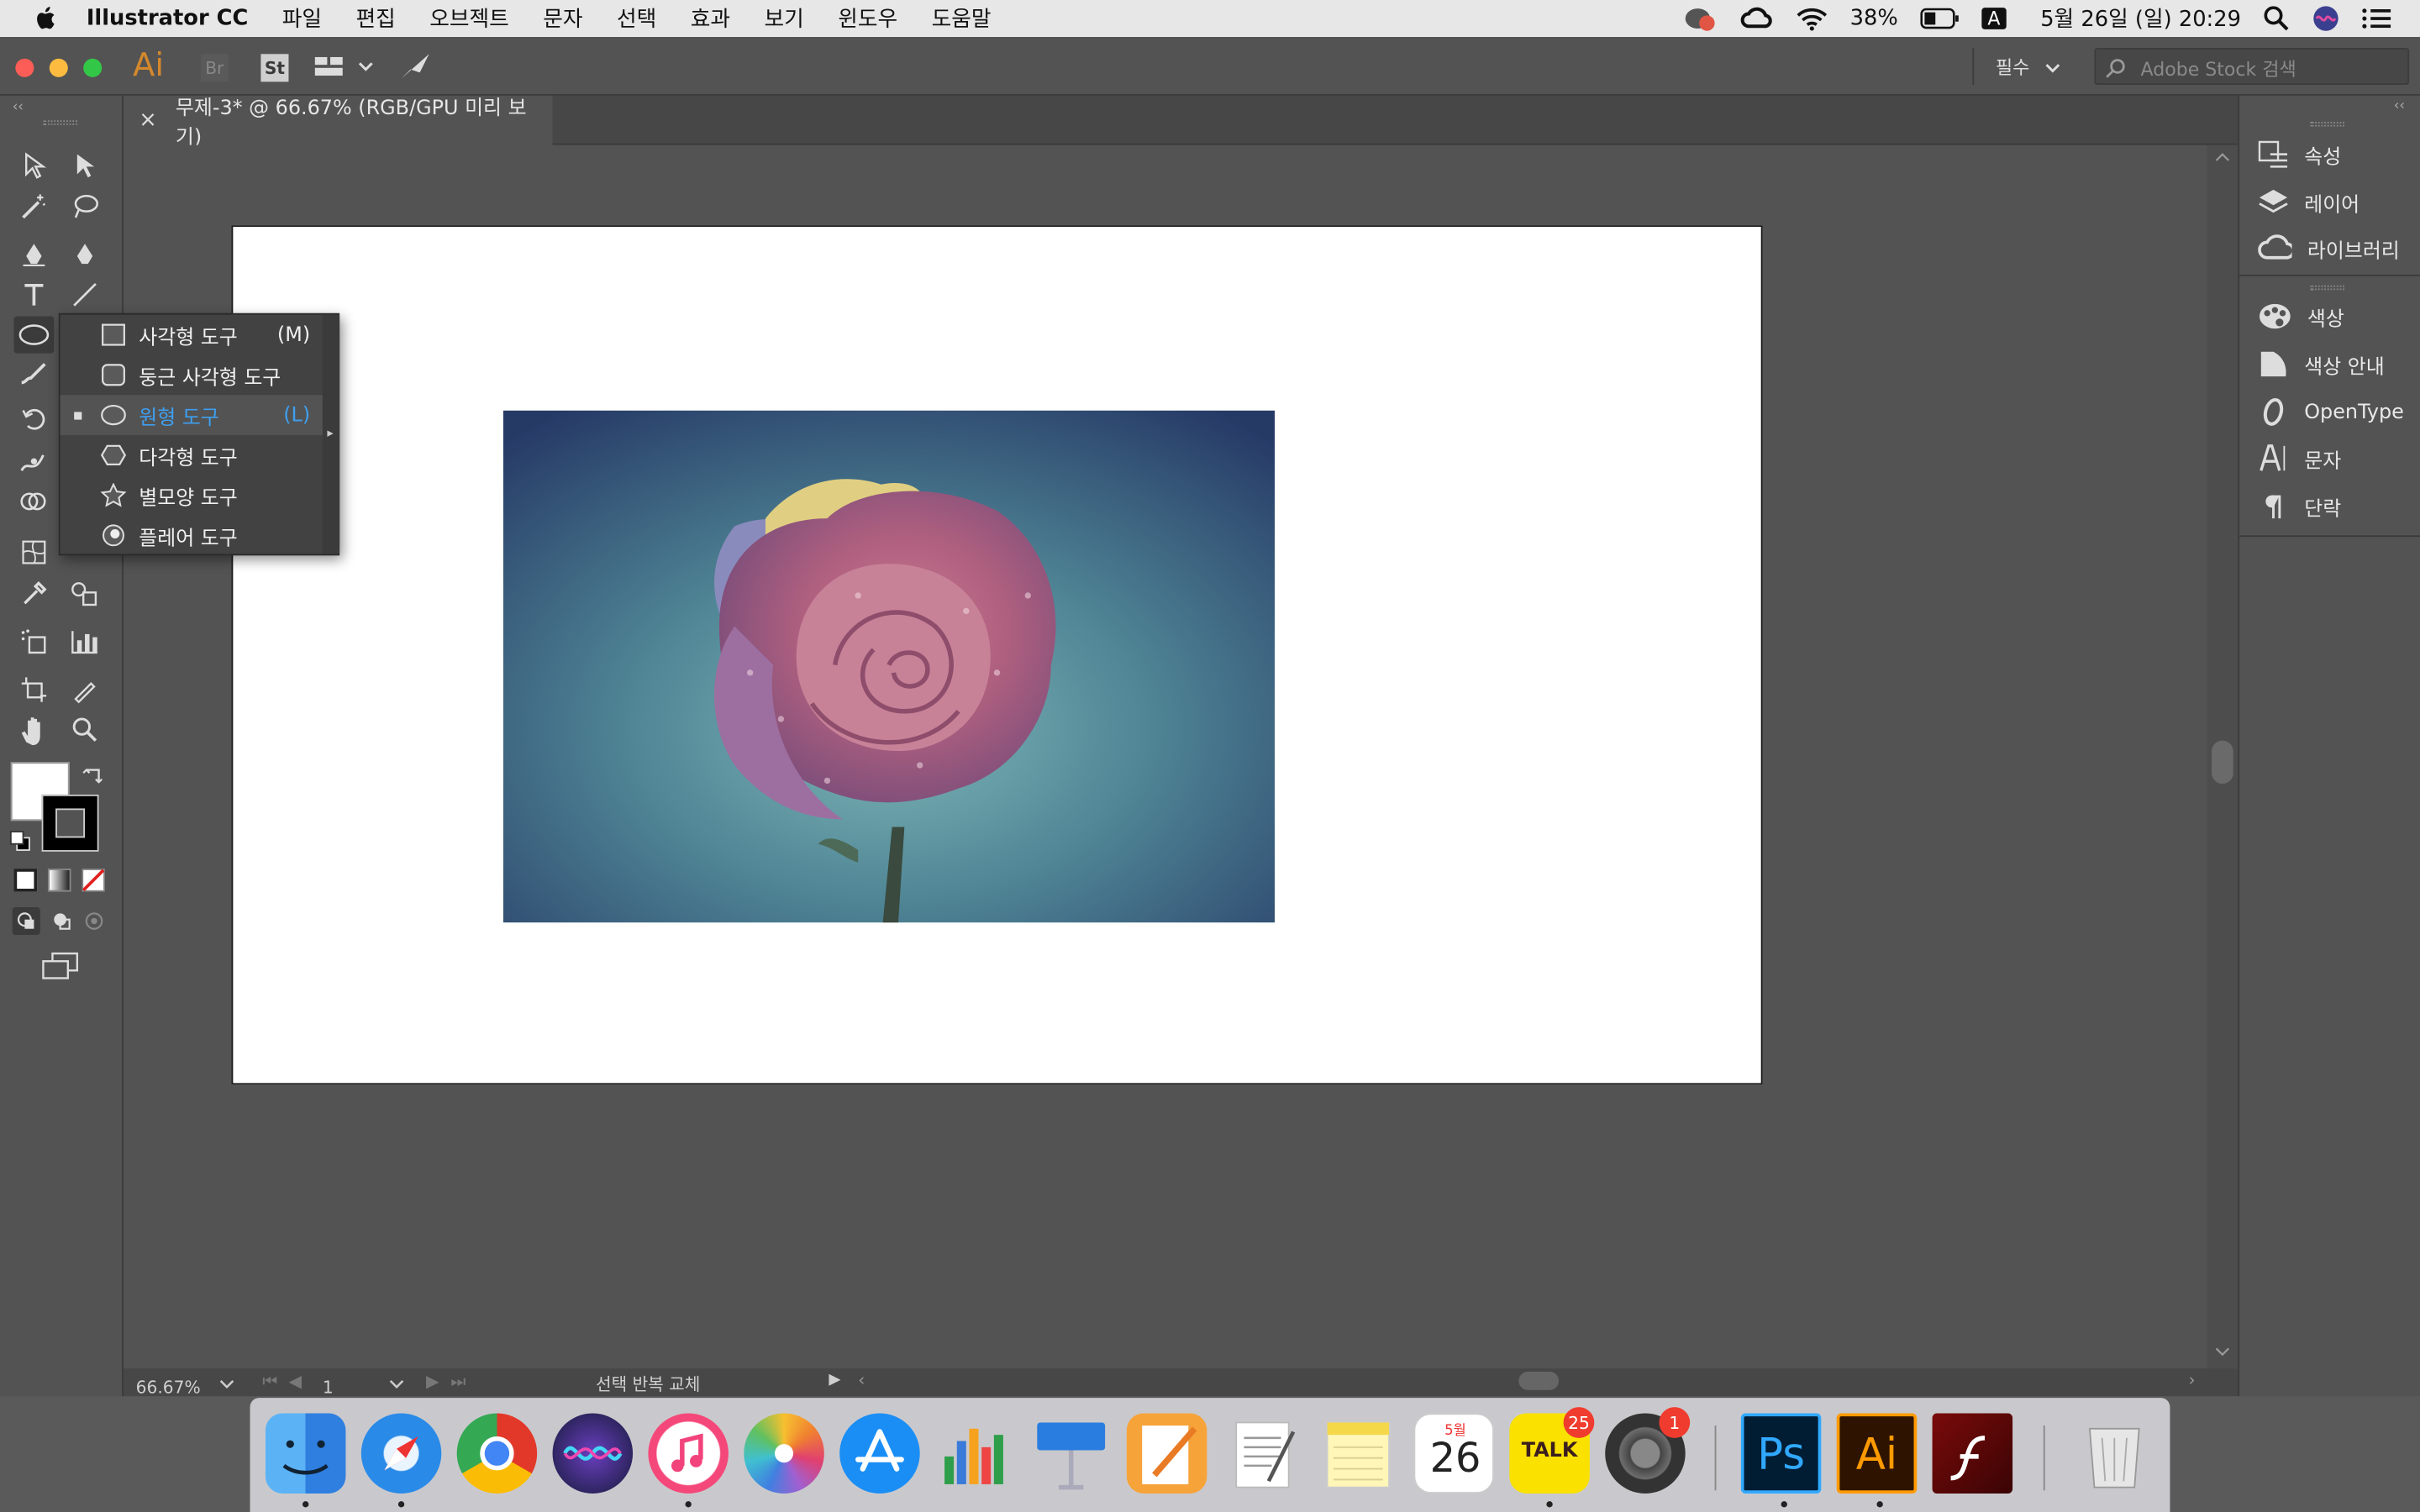 This screenshot has height=1512, width=2420. What do you see at coordinates (879, 1453) in the screenshot?
I see `app-store-icon` at bounding box center [879, 1453].